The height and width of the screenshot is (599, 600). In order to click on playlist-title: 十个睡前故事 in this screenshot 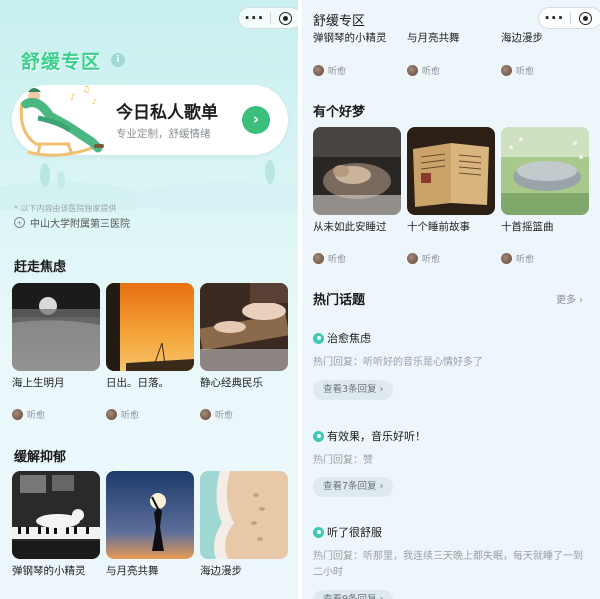, I will do `click(438, 227)`.